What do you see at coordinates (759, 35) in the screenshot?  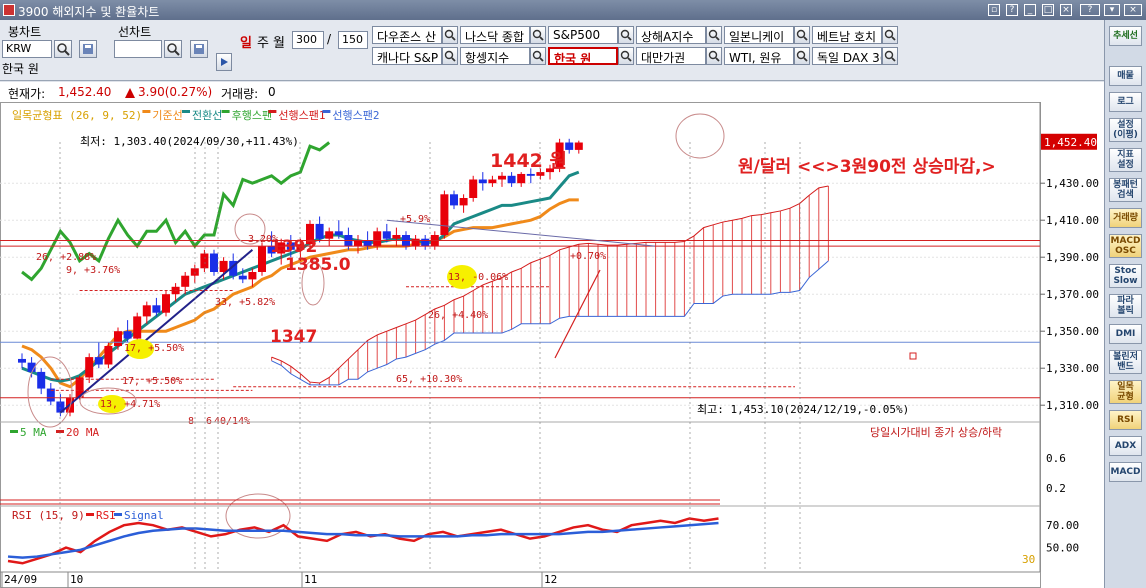 I see `index-button-4: 일본니케이` at bounding box center [759, 35].